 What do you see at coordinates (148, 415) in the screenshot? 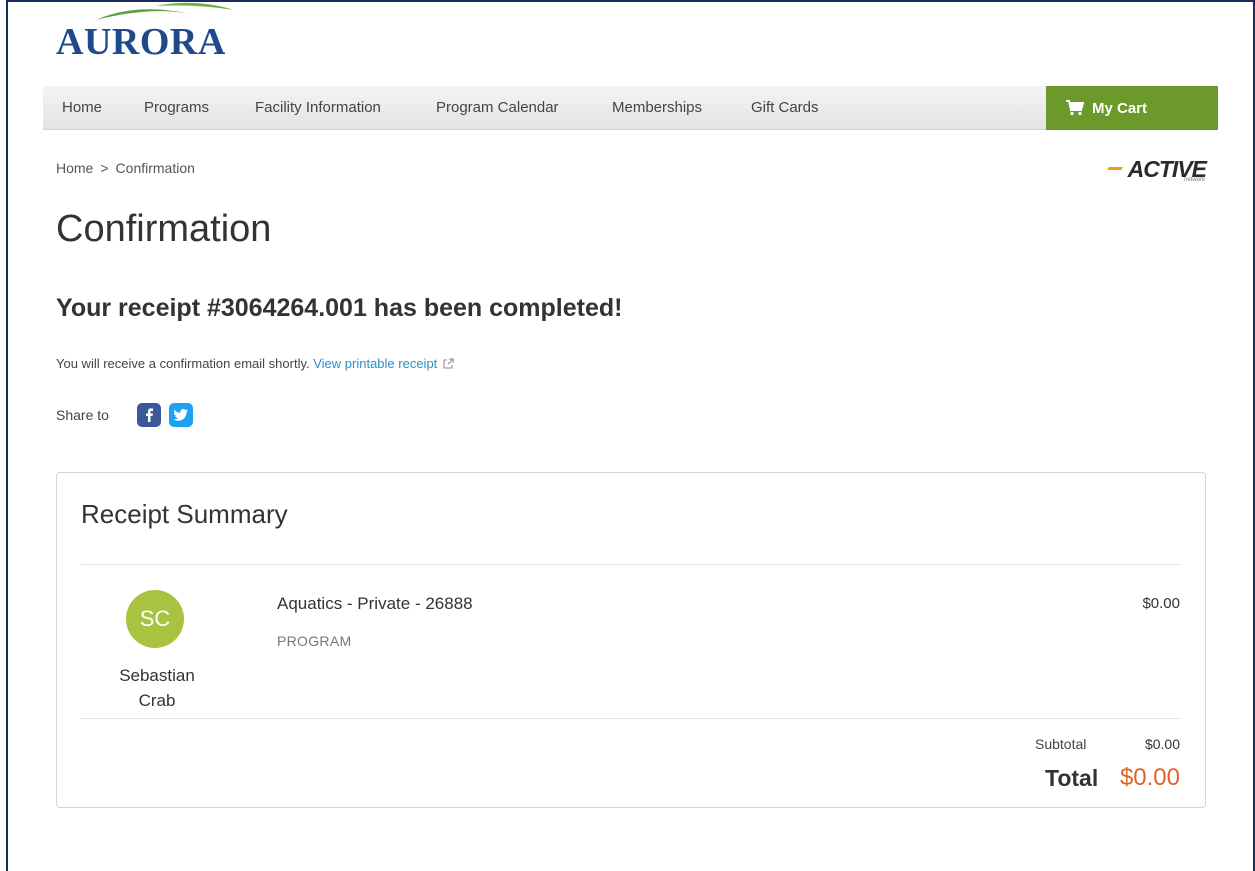
I see `facebook-icon` at bounding box center [148, 415].